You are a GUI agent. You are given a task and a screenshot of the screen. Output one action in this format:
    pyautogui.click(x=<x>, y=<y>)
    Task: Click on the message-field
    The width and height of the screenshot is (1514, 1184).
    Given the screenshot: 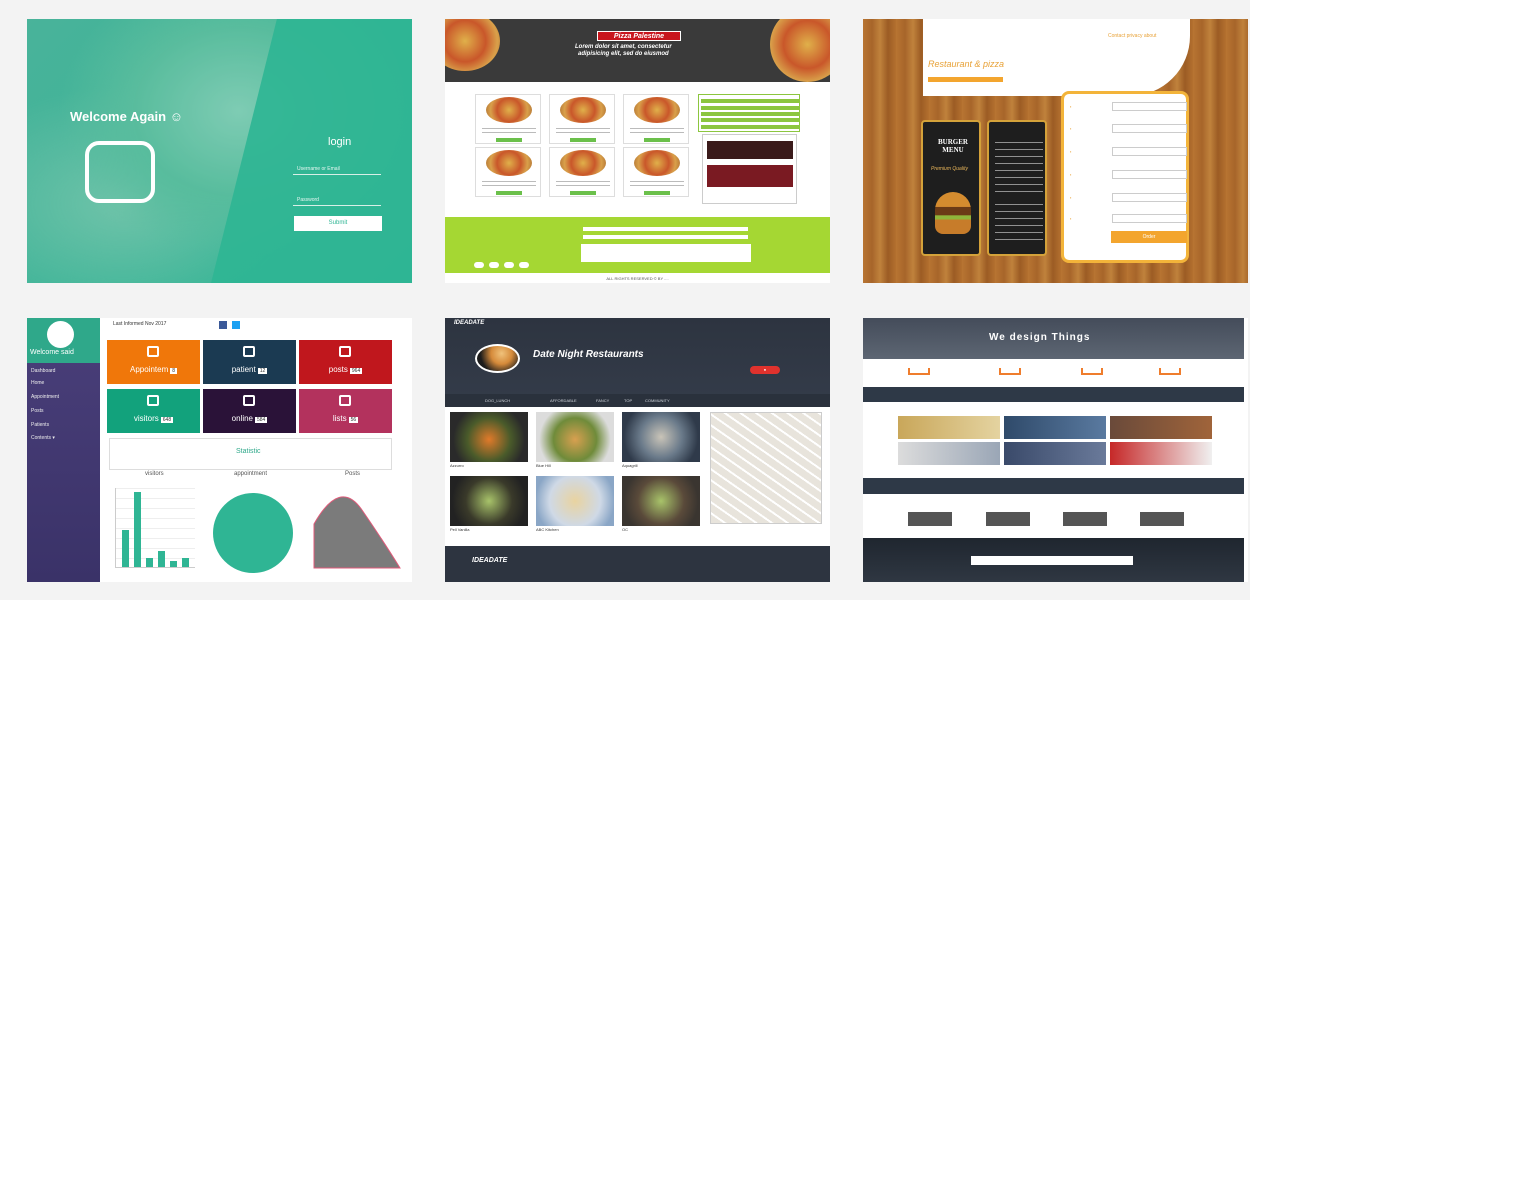 What is the action you would take?
    pyautogui.click(x=666, y=253)
    